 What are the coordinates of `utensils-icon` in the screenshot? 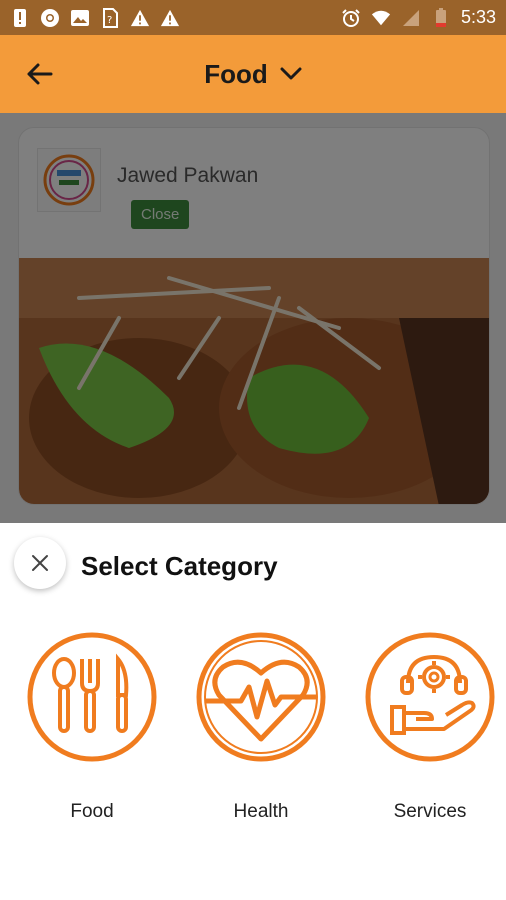 It's located at (92, 697).